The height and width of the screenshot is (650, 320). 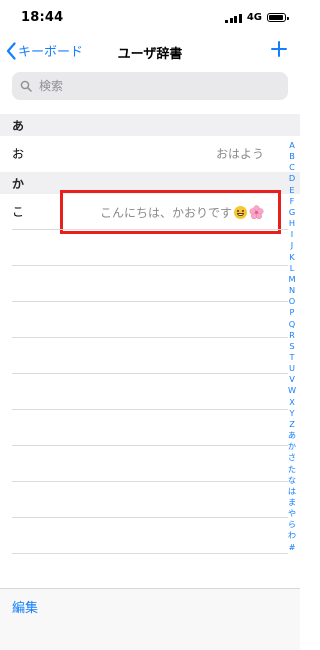 What do you see at coordinates (292, 446) in the screenshot?
I see `index-item: か` at bounding box center [292, 446].